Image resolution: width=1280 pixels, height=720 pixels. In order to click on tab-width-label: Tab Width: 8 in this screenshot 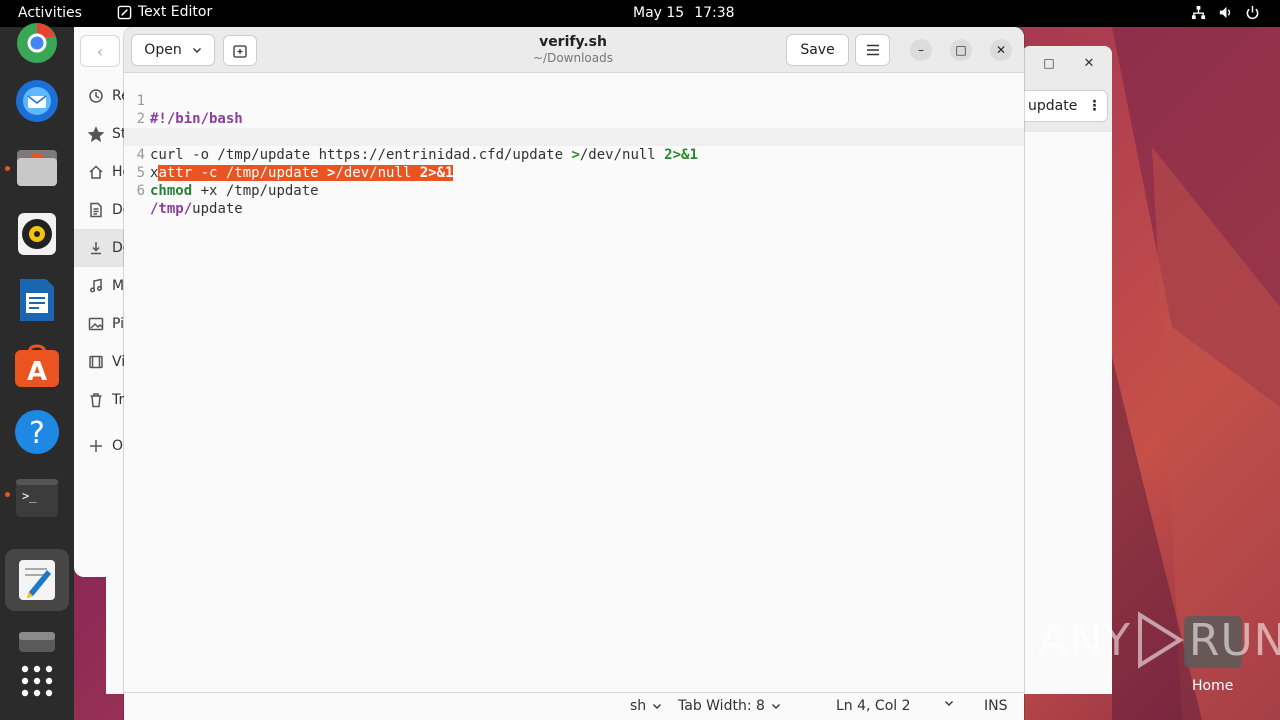, I will do `click(721, 706)`.